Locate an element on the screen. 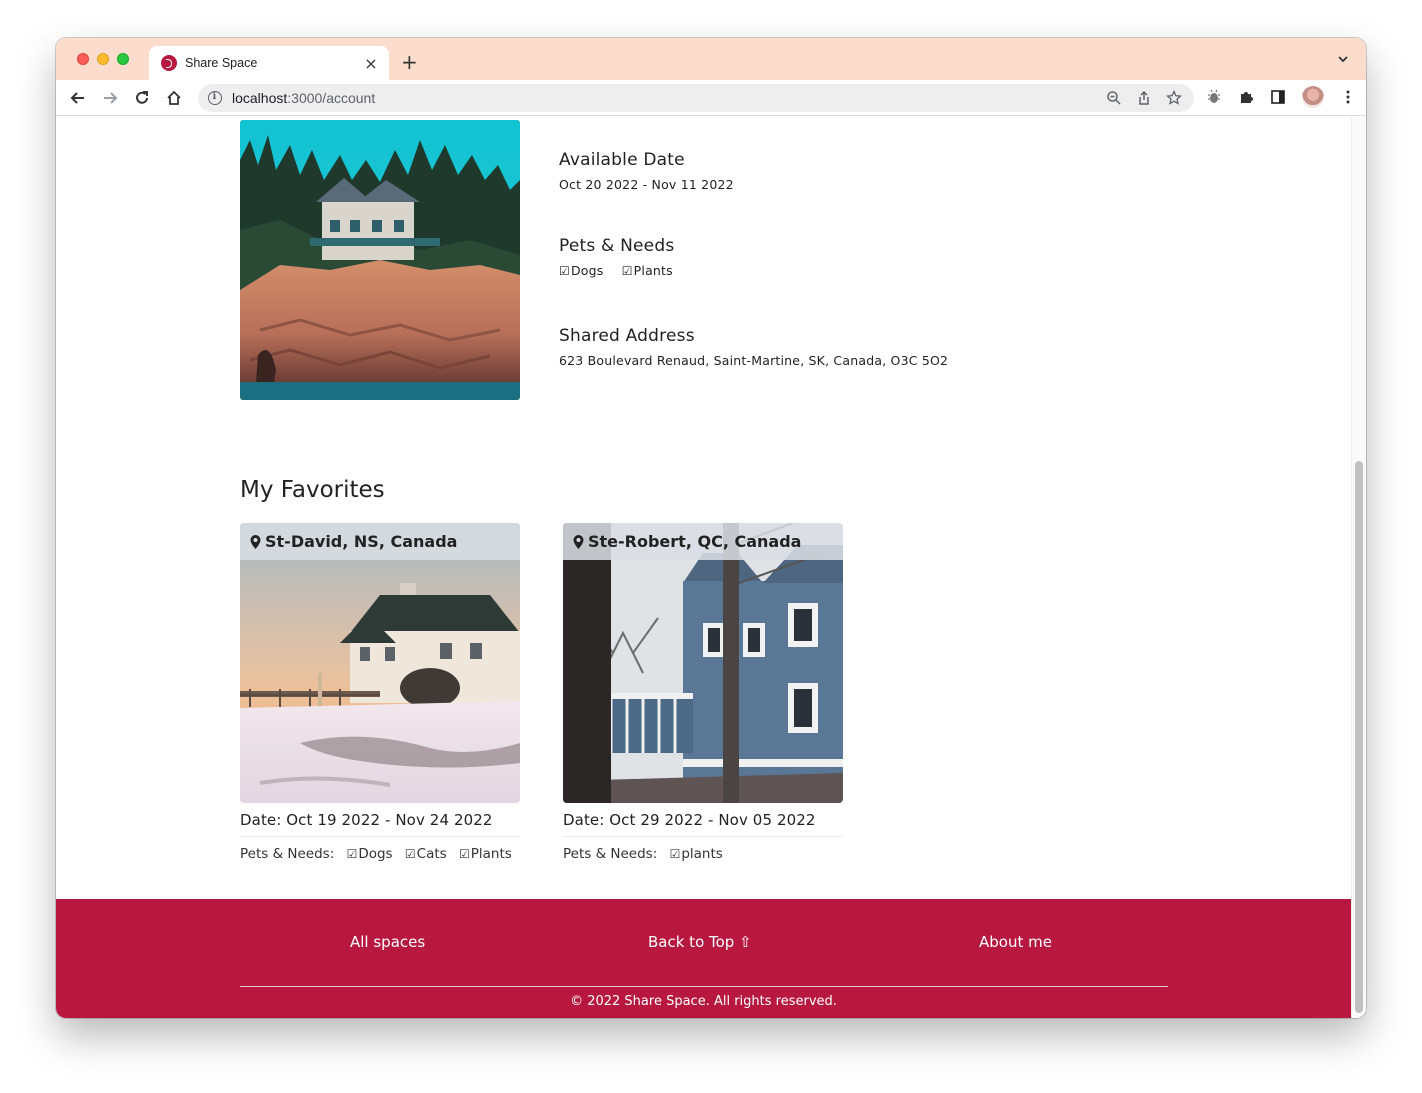  pet-tag-dogs: ☑Dogs is located at coordinates (581, 270).